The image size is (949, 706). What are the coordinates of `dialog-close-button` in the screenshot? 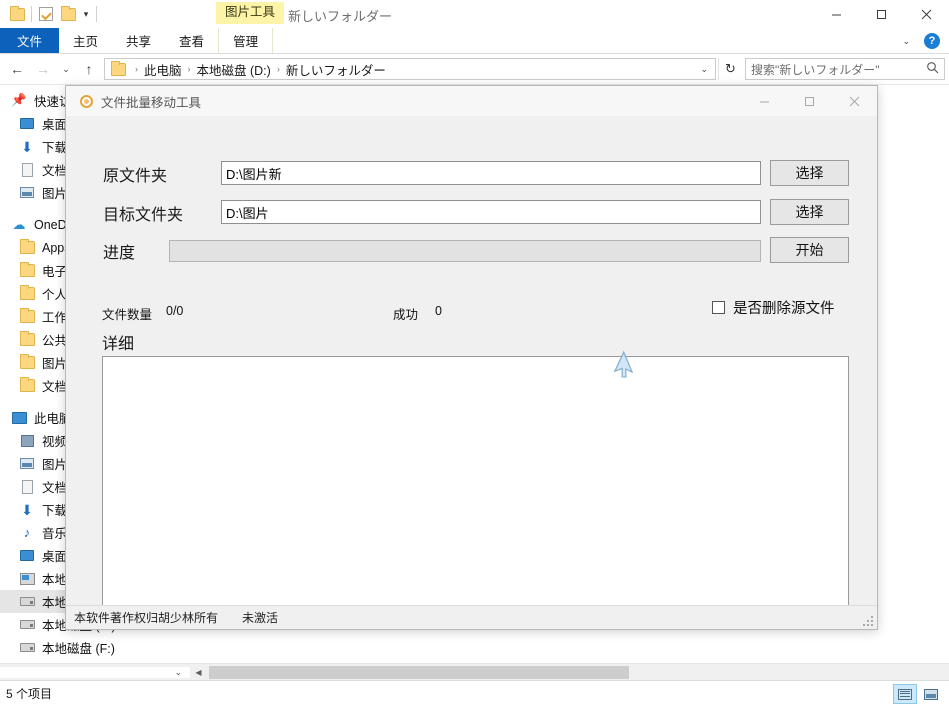 It's located at (854, 101).